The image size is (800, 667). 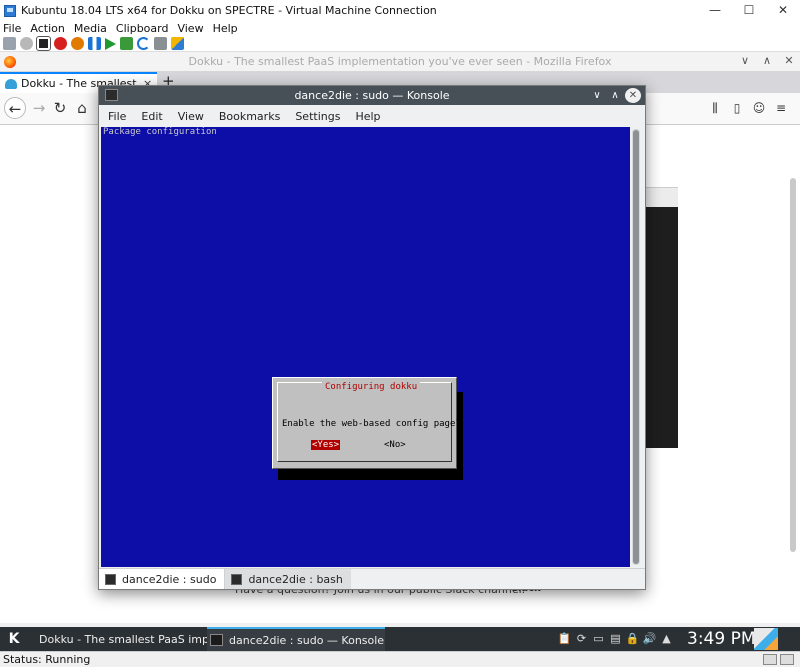 I want to click on kde-application-launcher: K, so click(x=14, y=639).